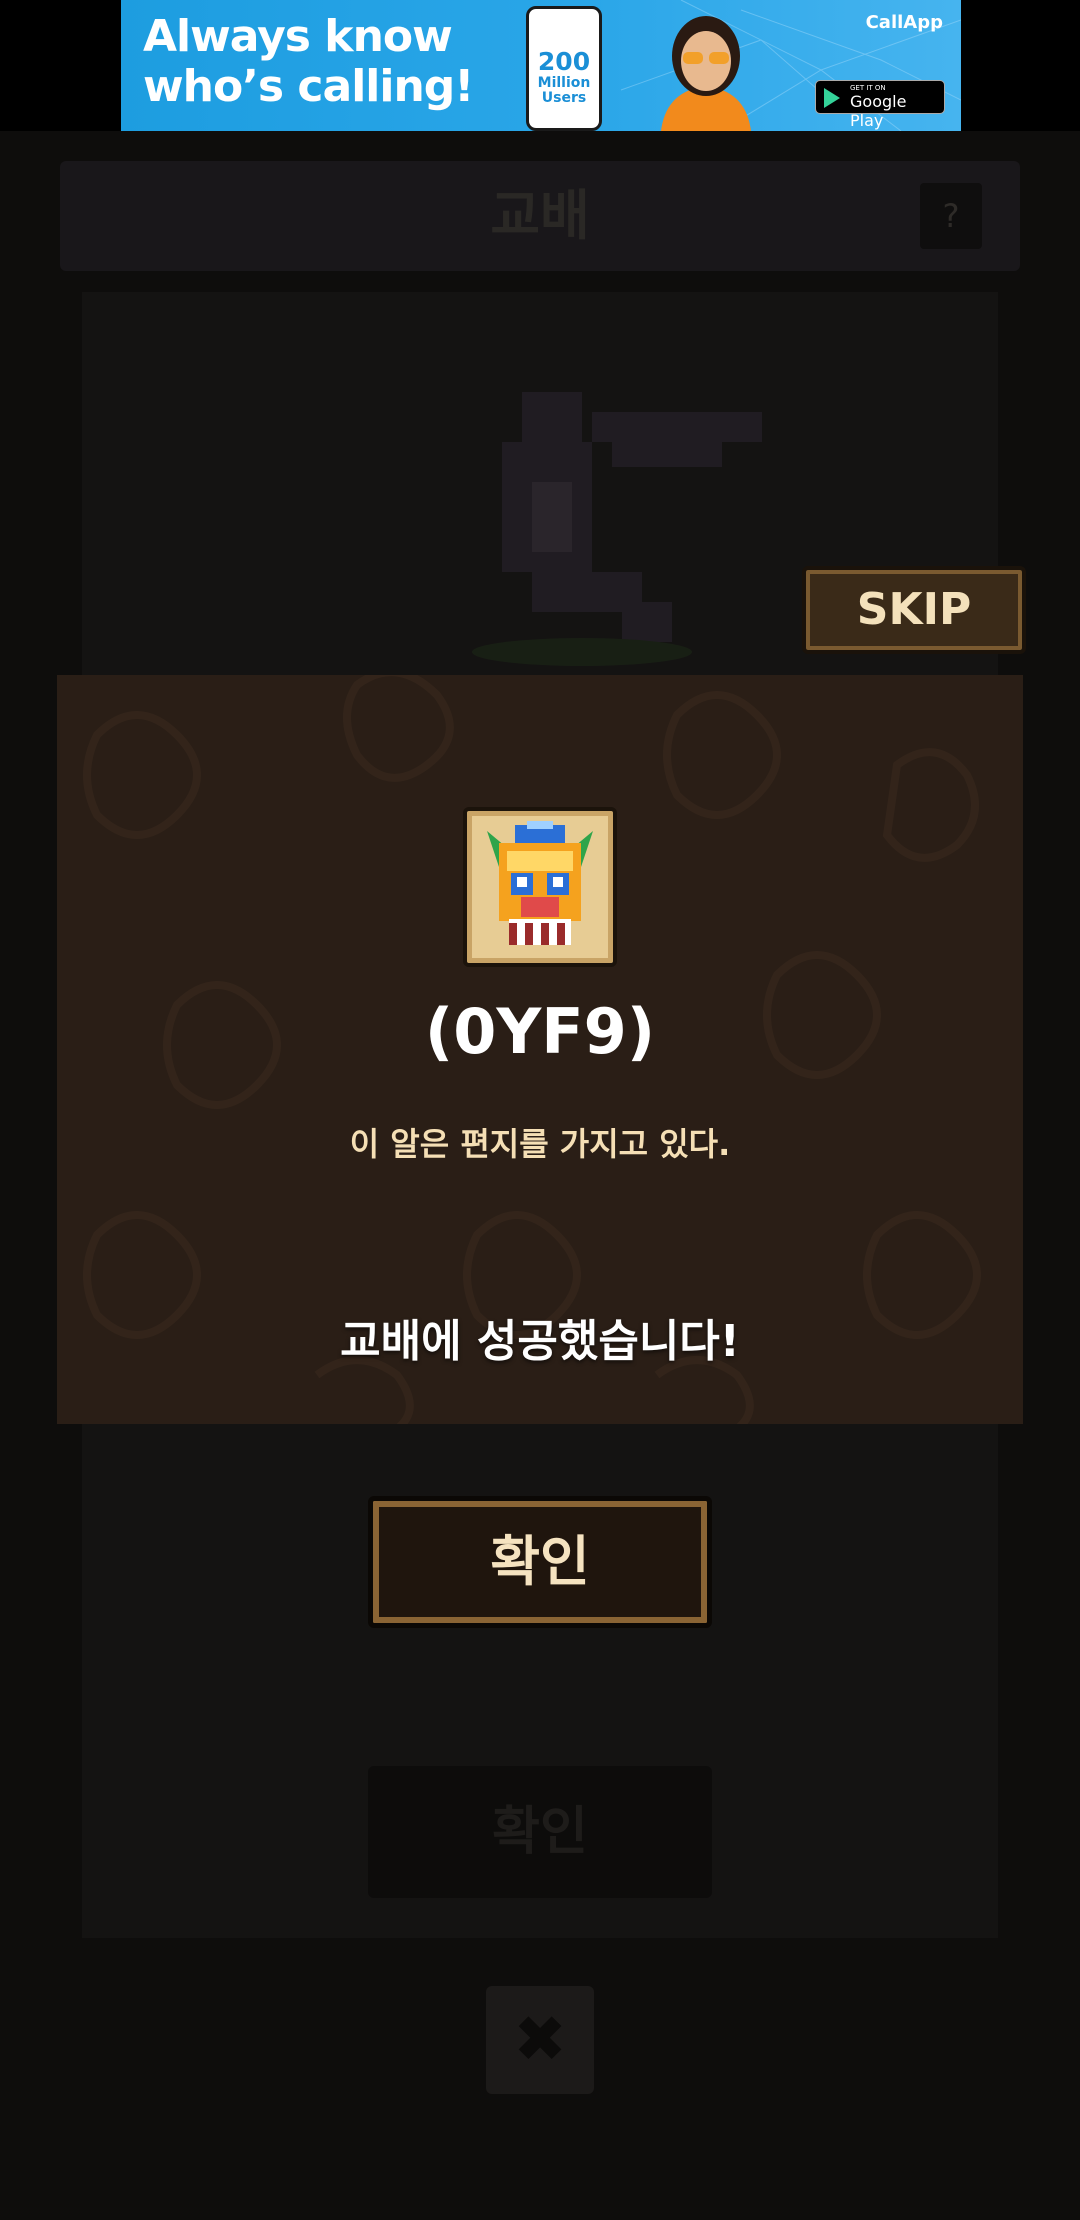 The image size is (1080, 2220). I want to click on ad-headline: Always know who’s calling!, so click(308, 61).